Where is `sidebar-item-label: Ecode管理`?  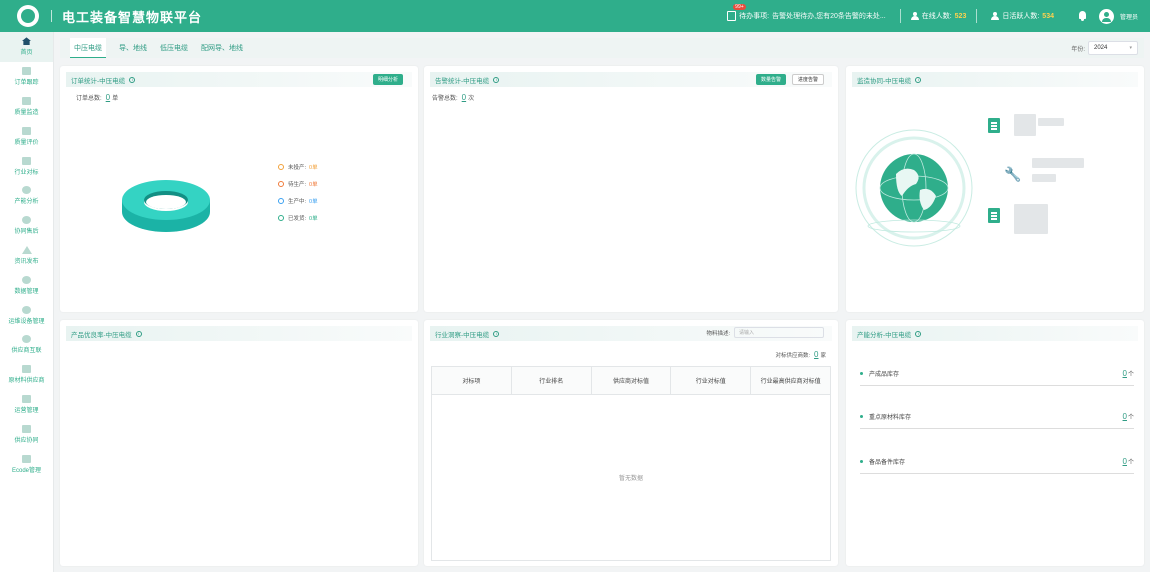
sidebar-item-label: Ecode管理 is located at coordinates (26, 470).